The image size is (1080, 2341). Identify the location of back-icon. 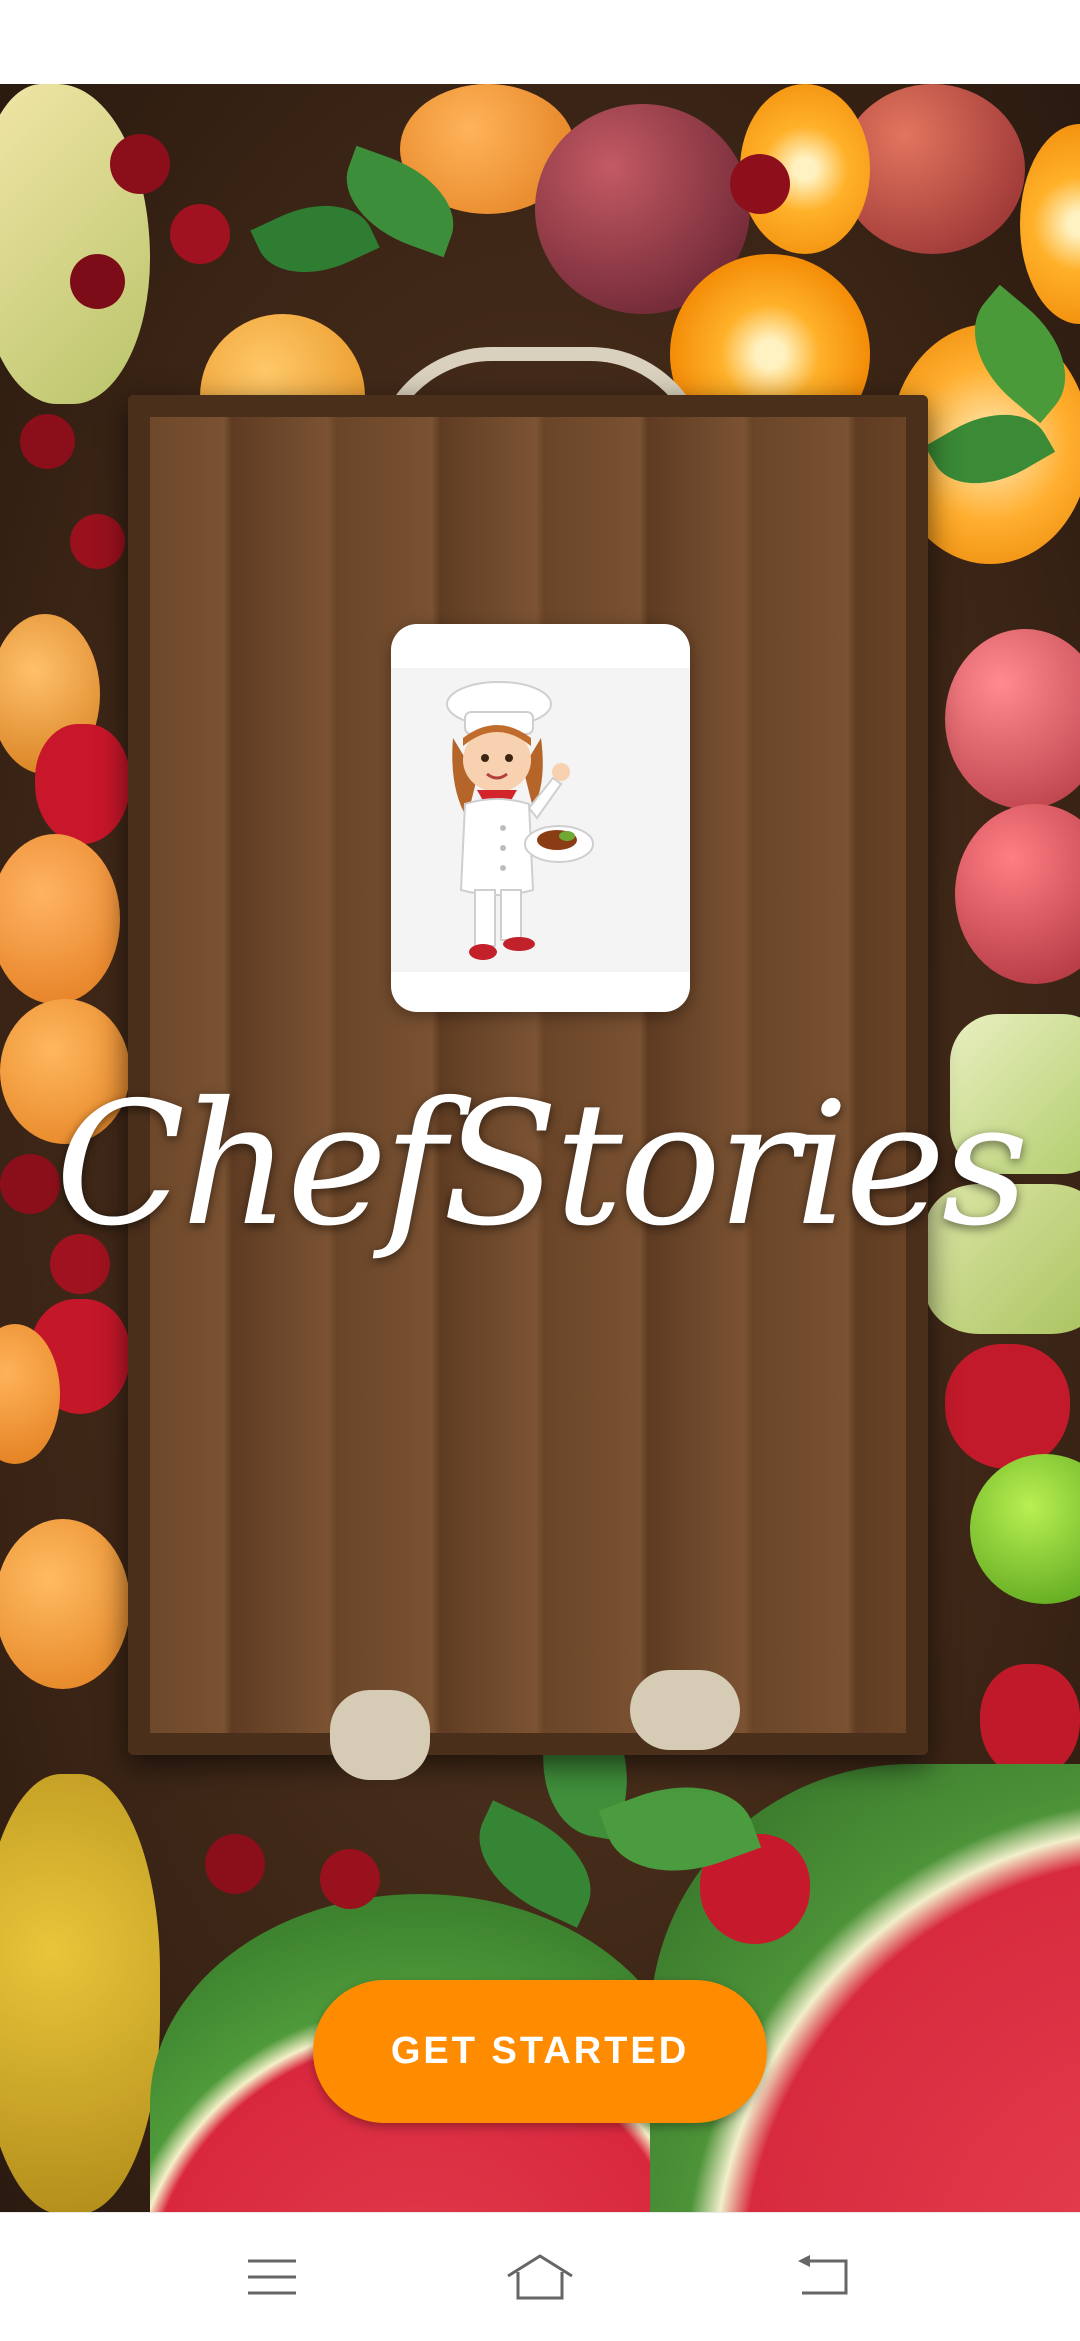
(824, 2277).